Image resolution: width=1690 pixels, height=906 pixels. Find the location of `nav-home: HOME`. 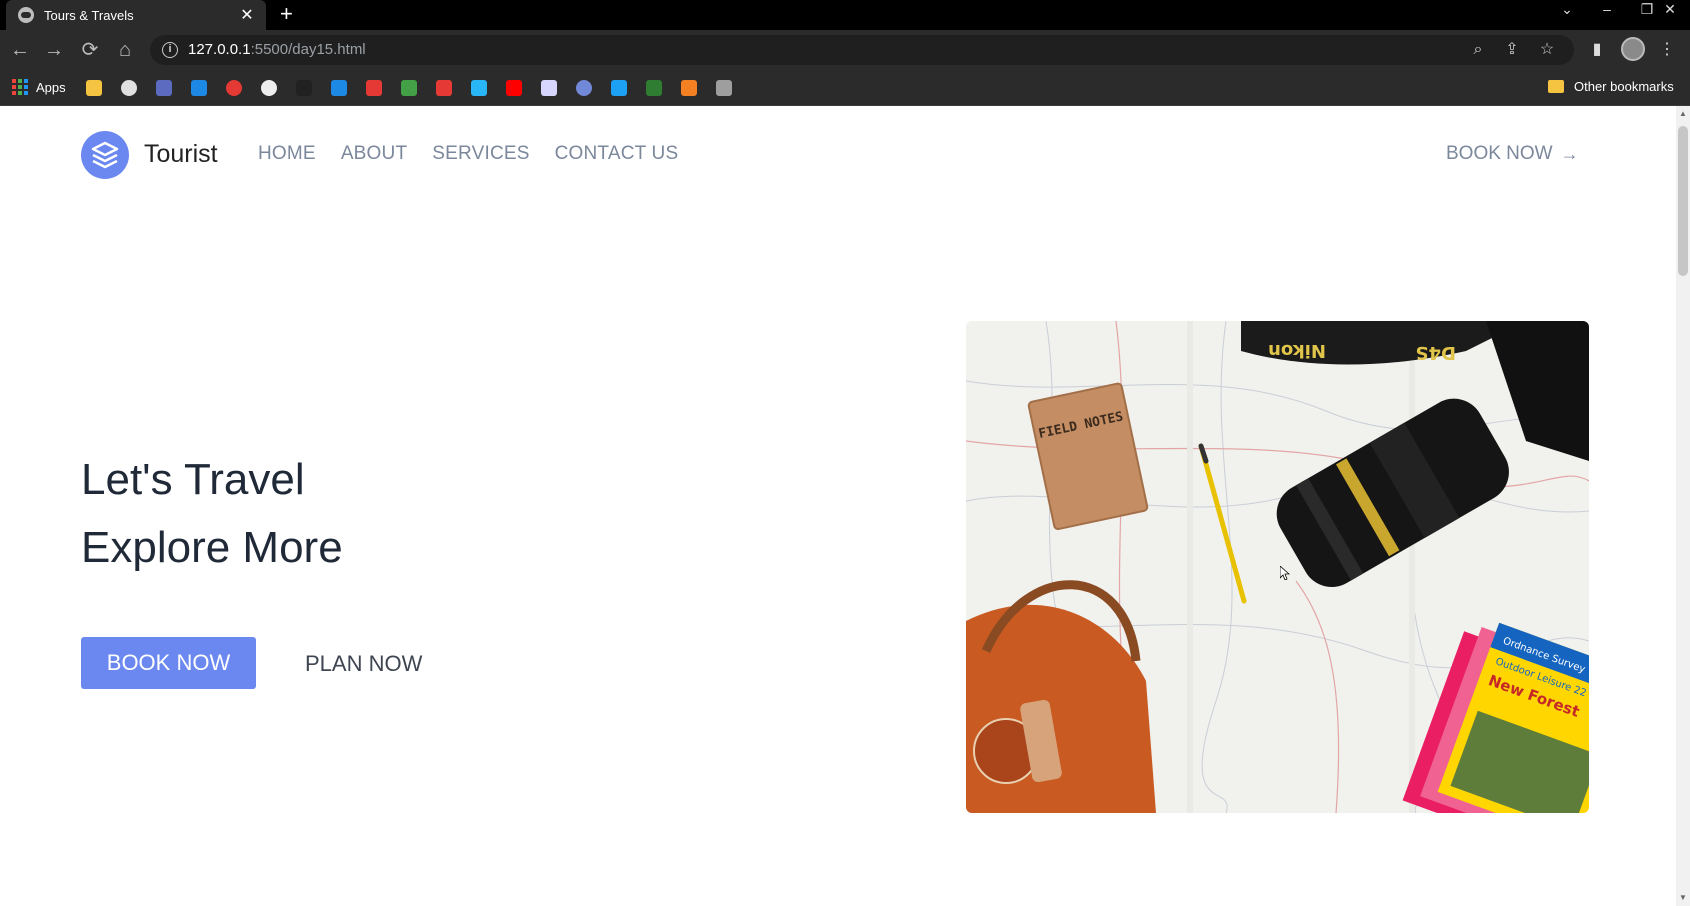

nav-home: HOME is located at coordinates (287, 154).